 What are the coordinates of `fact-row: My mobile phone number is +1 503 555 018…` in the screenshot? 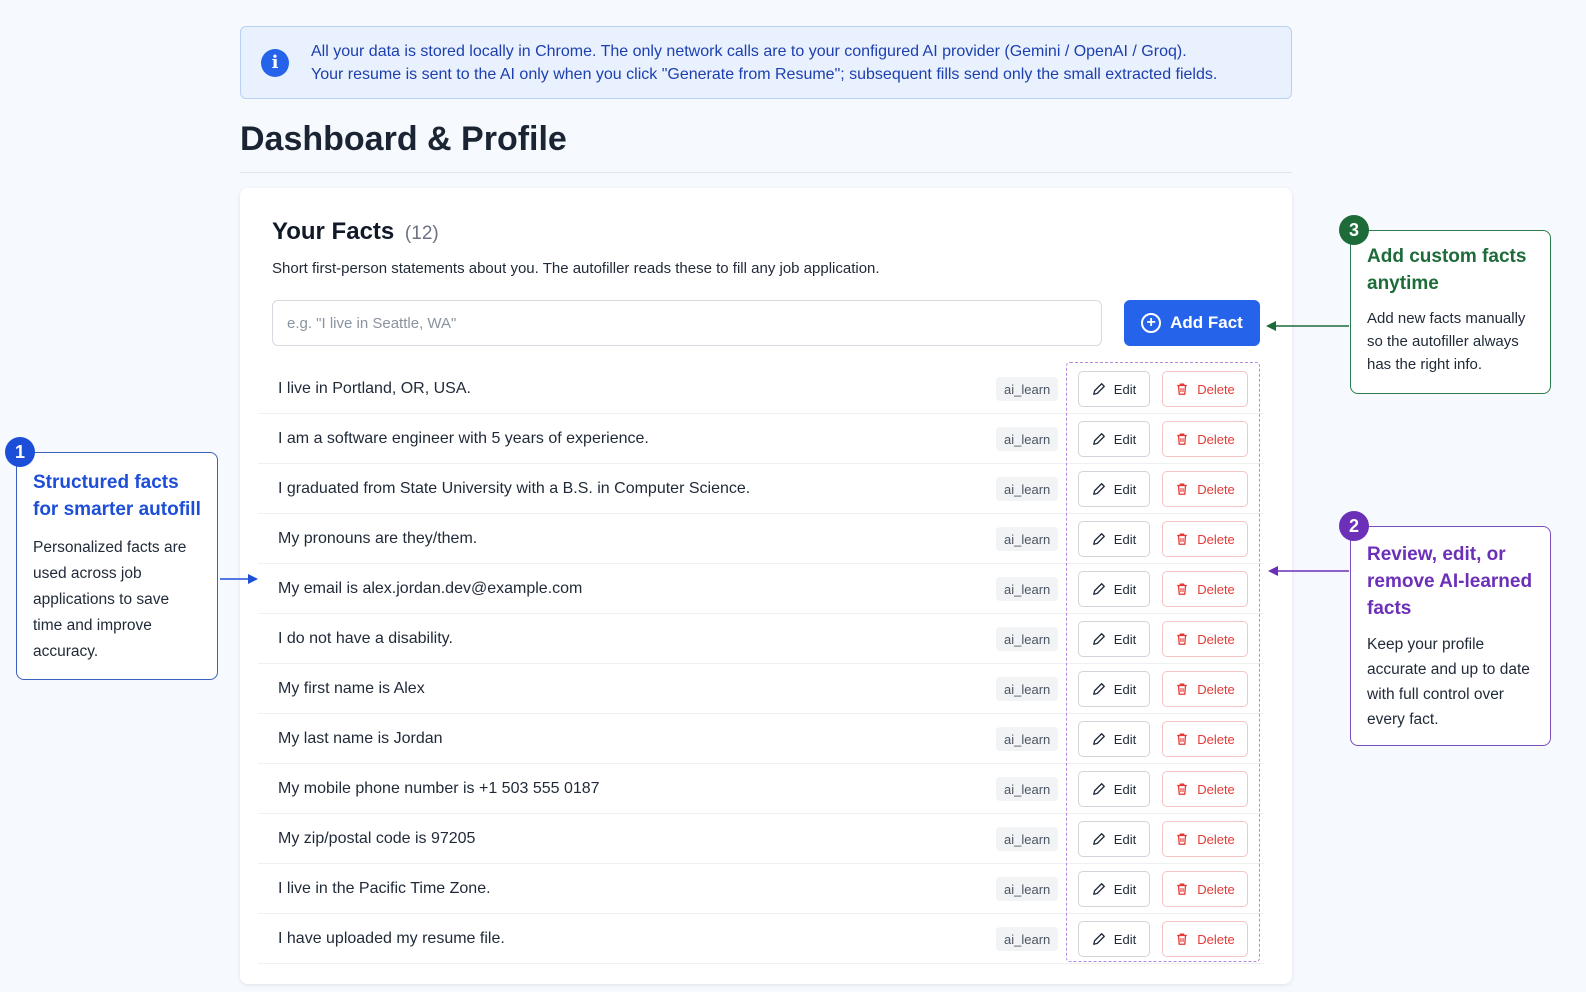 It's located at (761, 789).